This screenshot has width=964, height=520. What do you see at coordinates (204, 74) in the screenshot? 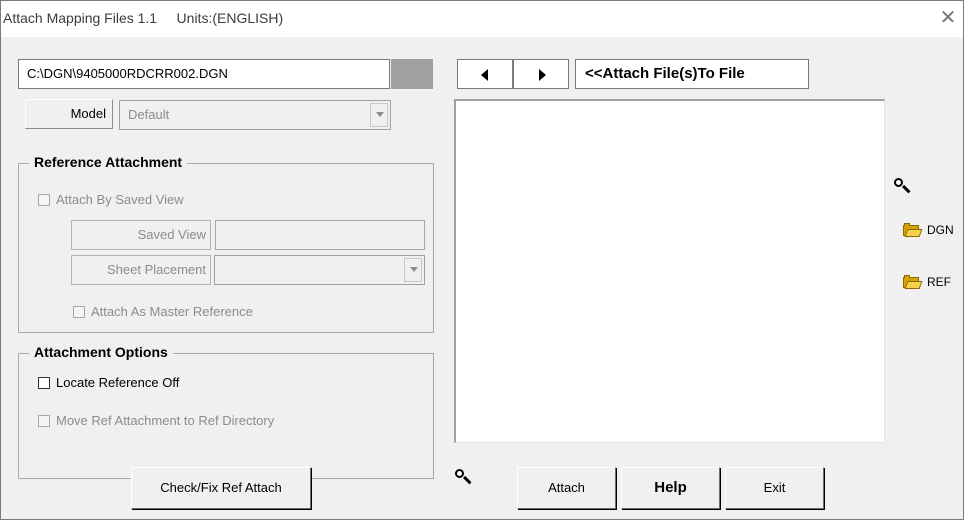
I see `file-path-field: C:\DGN\9405000RDCRR002.DGN` at bounding box center [204, 74].